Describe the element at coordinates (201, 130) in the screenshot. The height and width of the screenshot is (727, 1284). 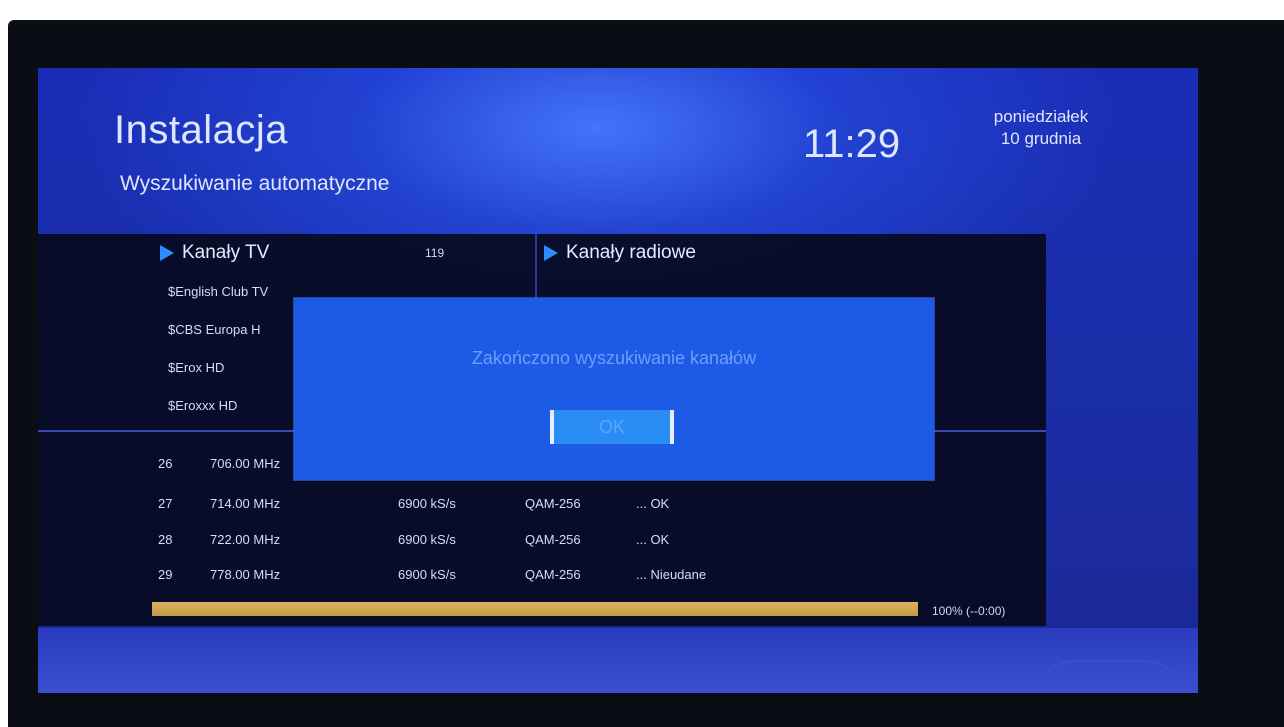
I see `page-title: Instalacja` at that location.